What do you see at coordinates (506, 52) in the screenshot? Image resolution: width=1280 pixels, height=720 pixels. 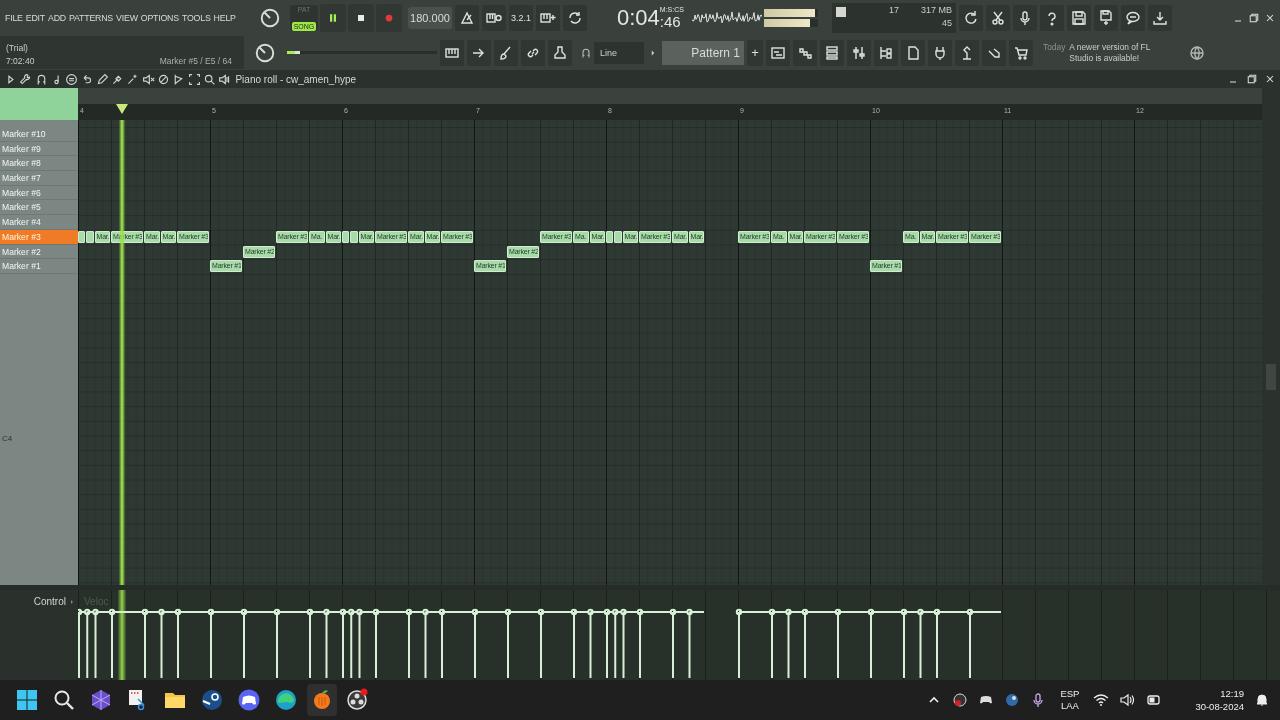 I see `brush-button` at bounding box center [506, 52].